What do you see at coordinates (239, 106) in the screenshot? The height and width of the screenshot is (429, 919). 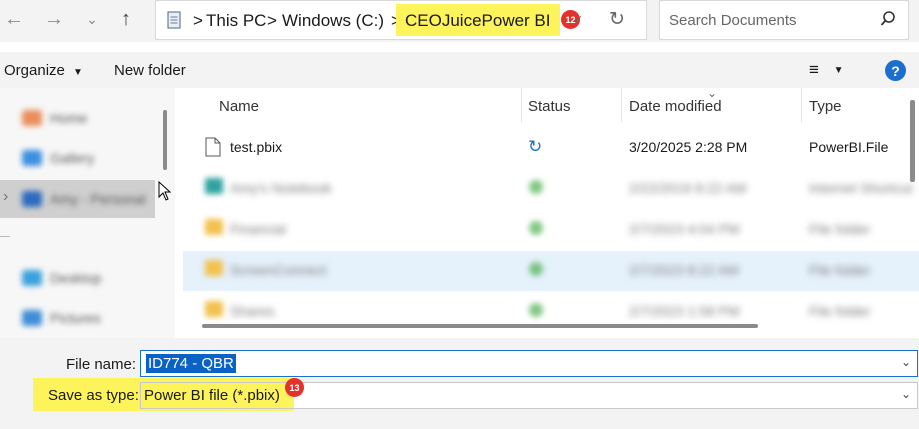 I see `column-header-name: Name` at bounding box center [239, 106].